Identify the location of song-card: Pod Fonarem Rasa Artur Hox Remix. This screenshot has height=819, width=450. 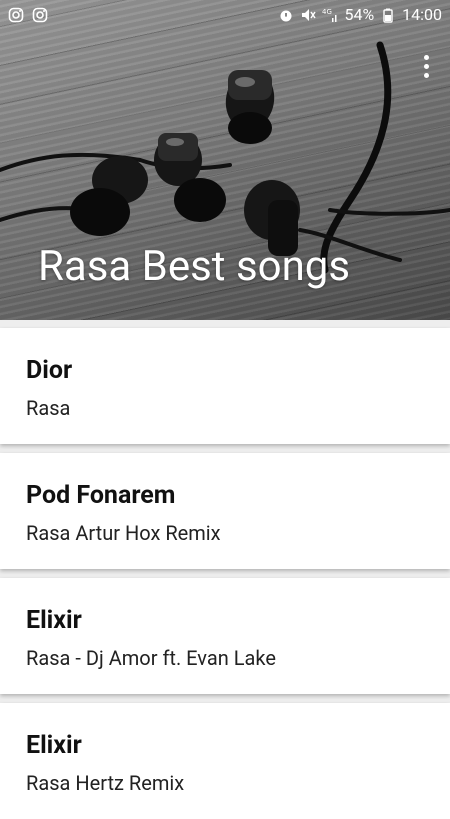
(225, 511).